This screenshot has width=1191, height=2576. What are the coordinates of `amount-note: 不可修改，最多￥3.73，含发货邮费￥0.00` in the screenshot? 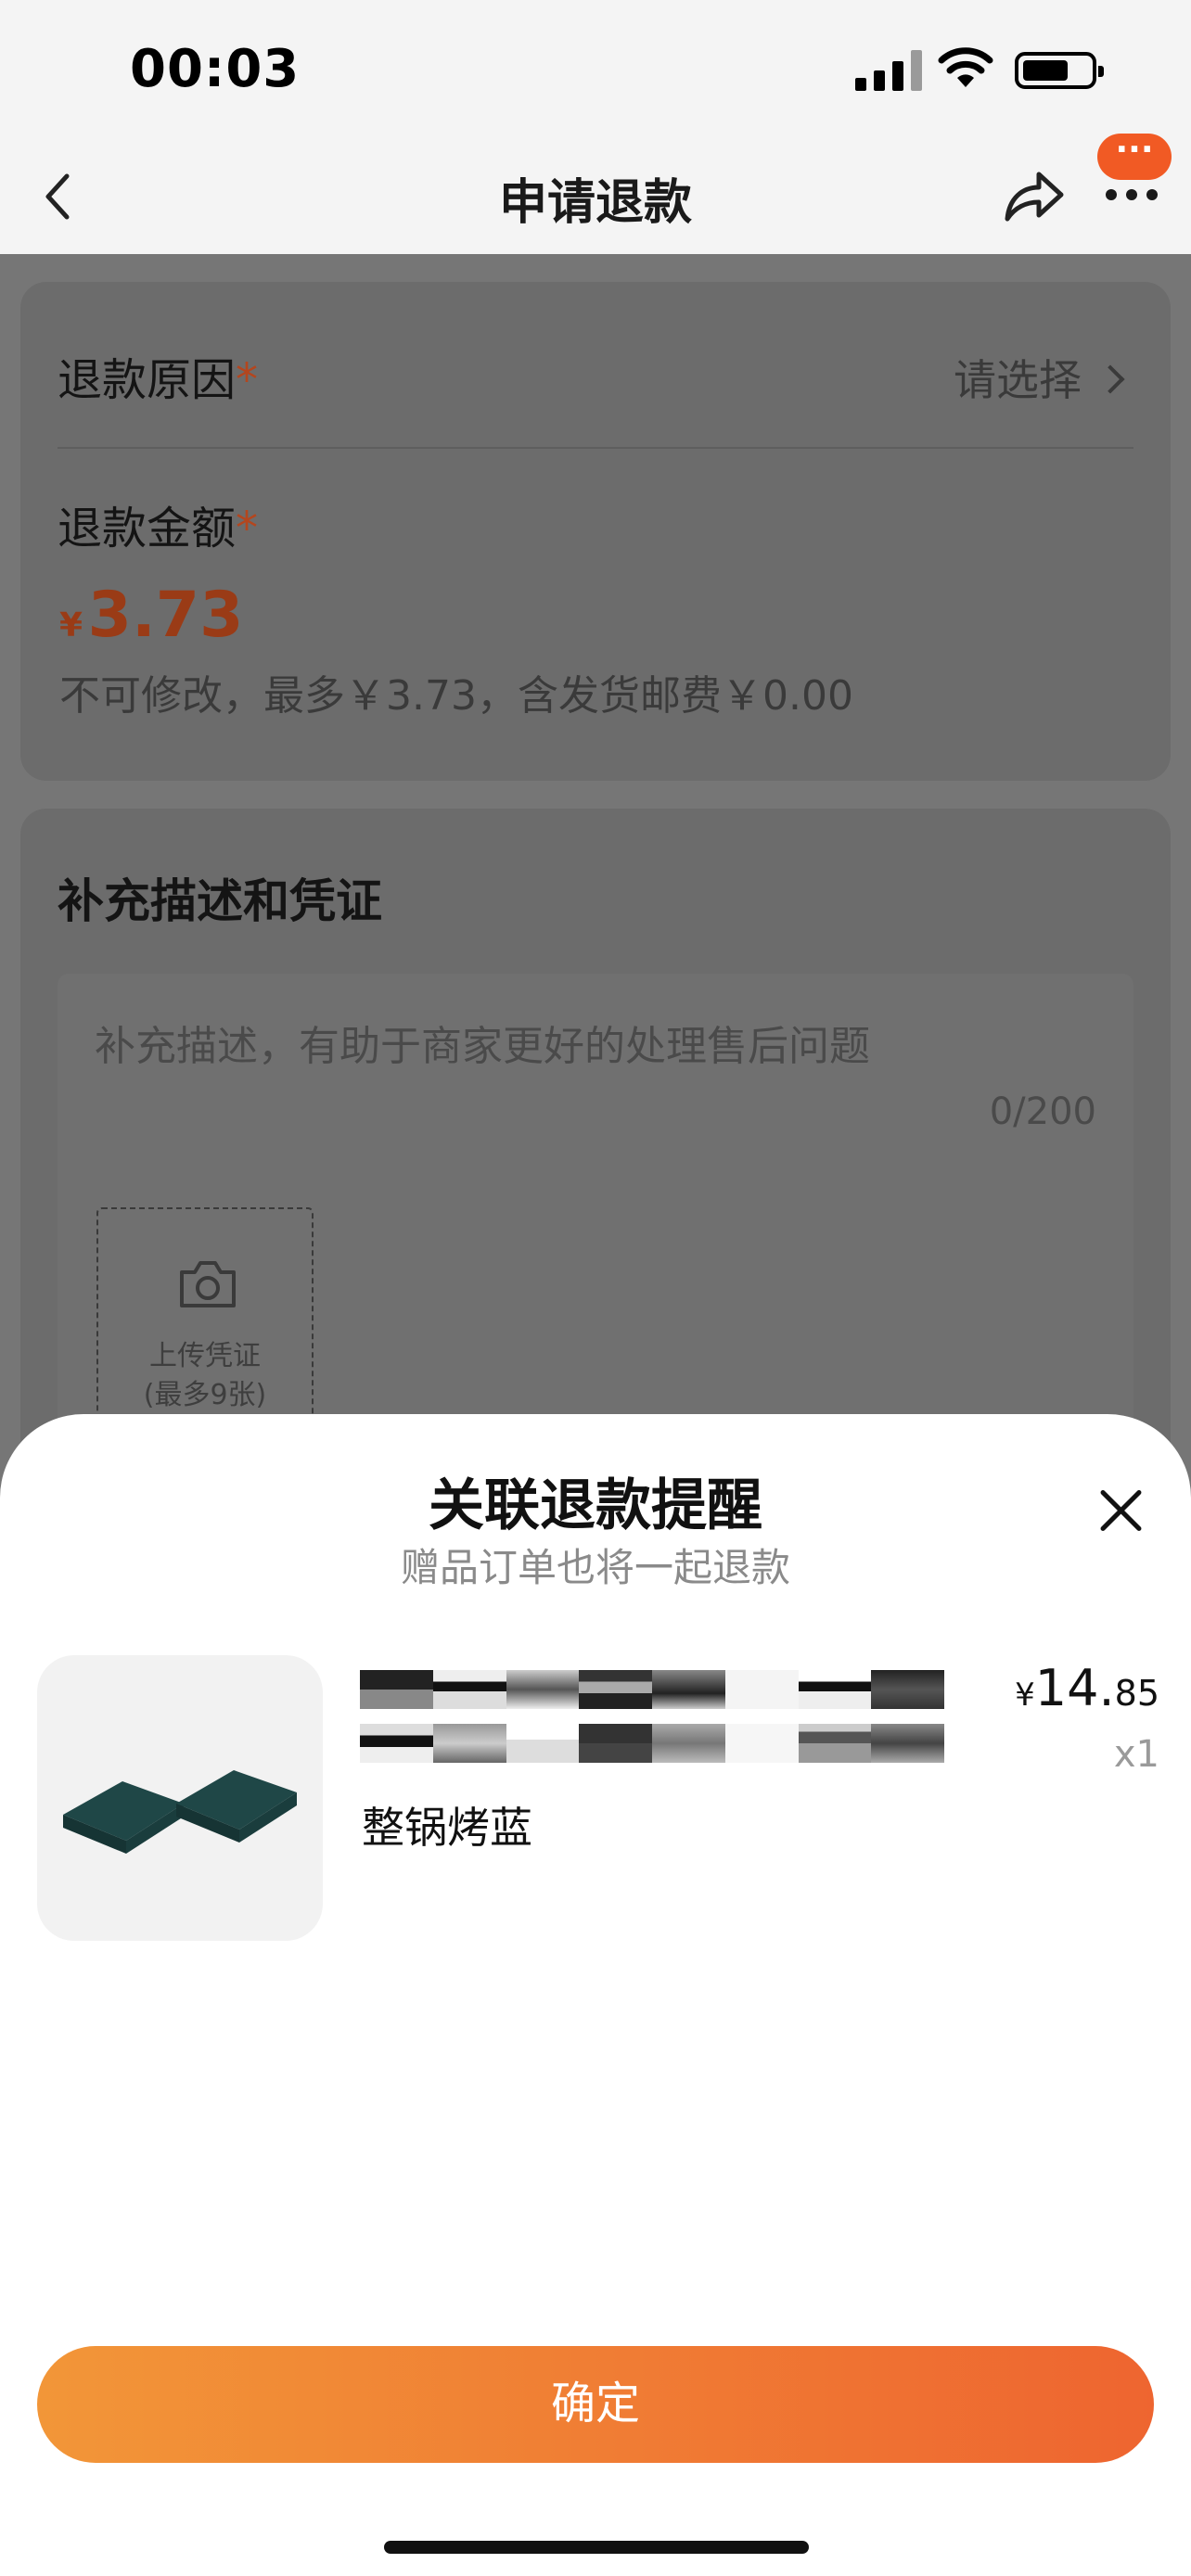 It's located at (456, 696).